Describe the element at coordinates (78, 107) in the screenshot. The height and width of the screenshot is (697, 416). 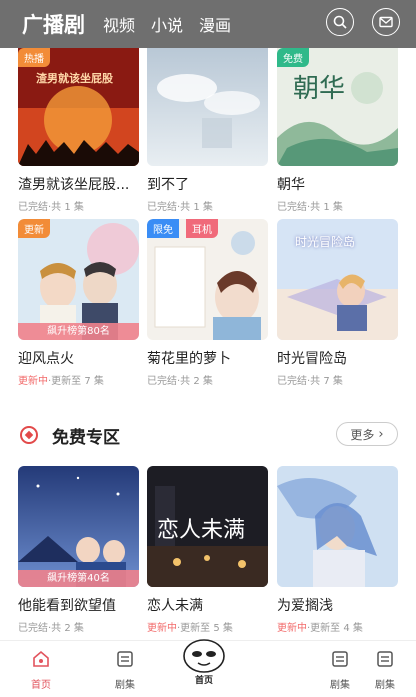
I see `cover-image: 渣男就该坐屁股 热播` at that location.